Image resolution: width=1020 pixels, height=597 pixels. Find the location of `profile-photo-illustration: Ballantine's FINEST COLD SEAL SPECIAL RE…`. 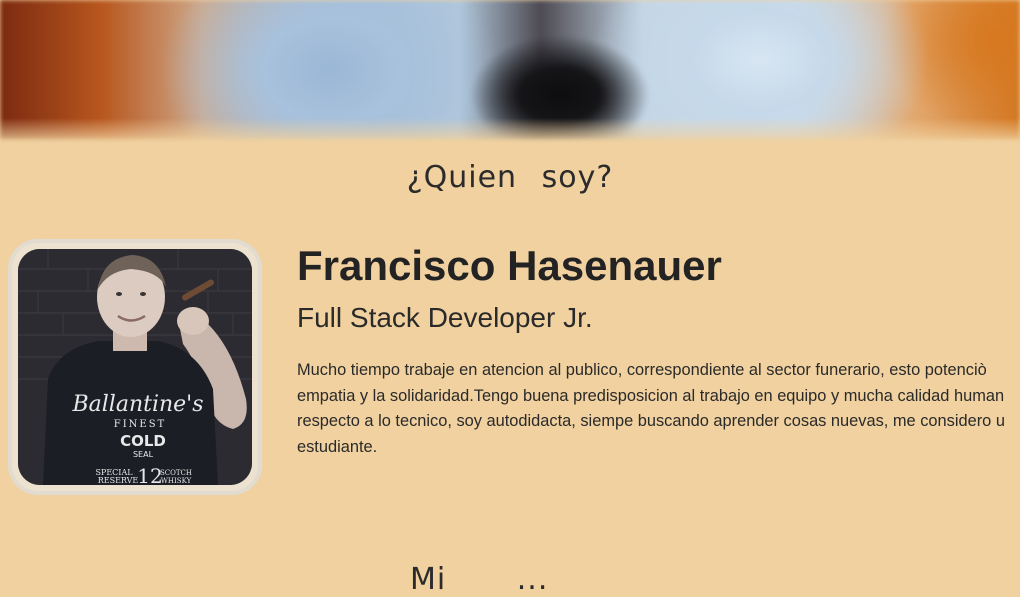

profile-photo-illustration: Ballantine's FINEST COLD SEAL SPECIAL RE… is located at coordinates (135, 367).